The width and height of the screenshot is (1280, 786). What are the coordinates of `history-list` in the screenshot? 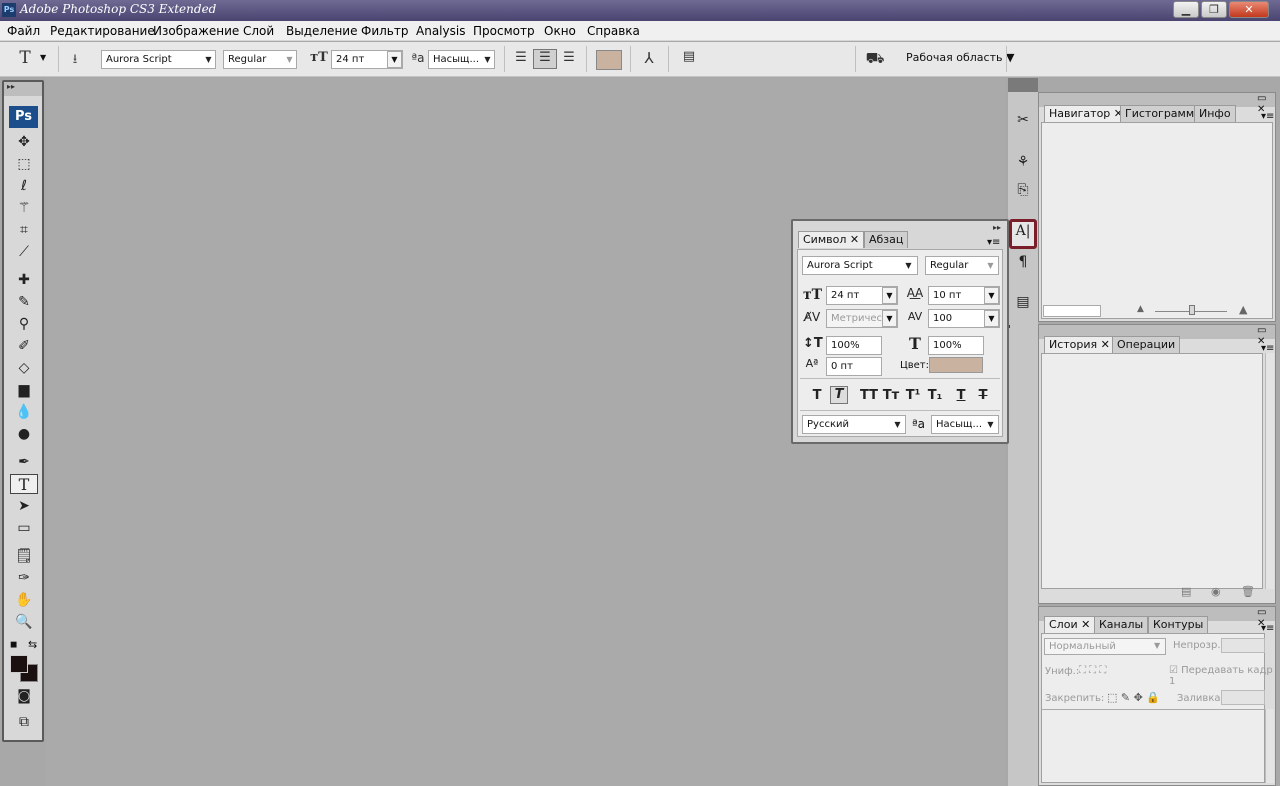 It's located at (1152, 471).